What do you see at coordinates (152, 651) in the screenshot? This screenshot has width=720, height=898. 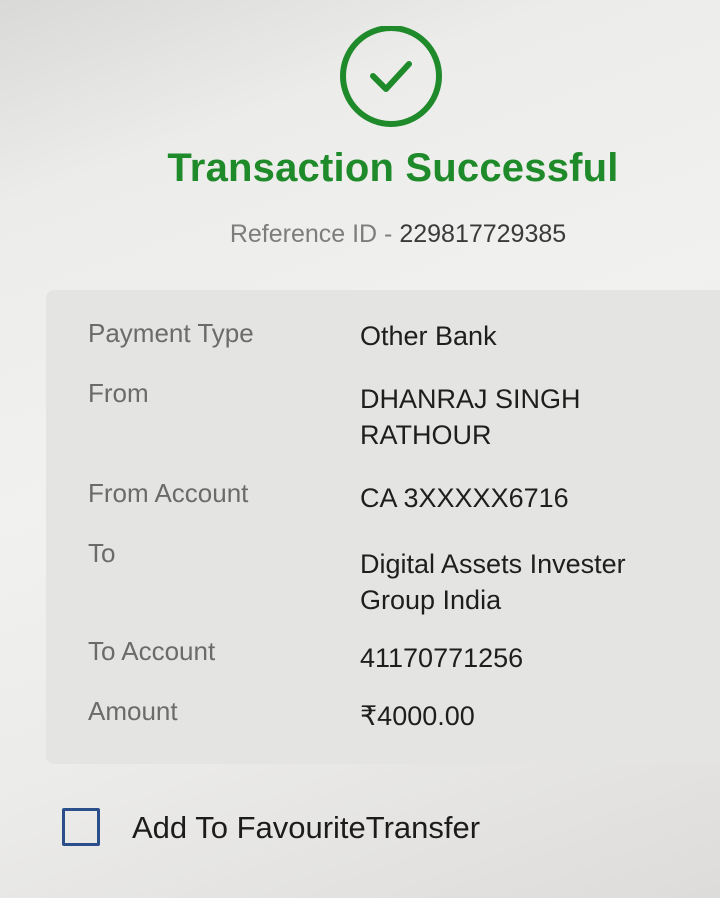 I see `detail-label: To Account` at bounding box center [152, 651].